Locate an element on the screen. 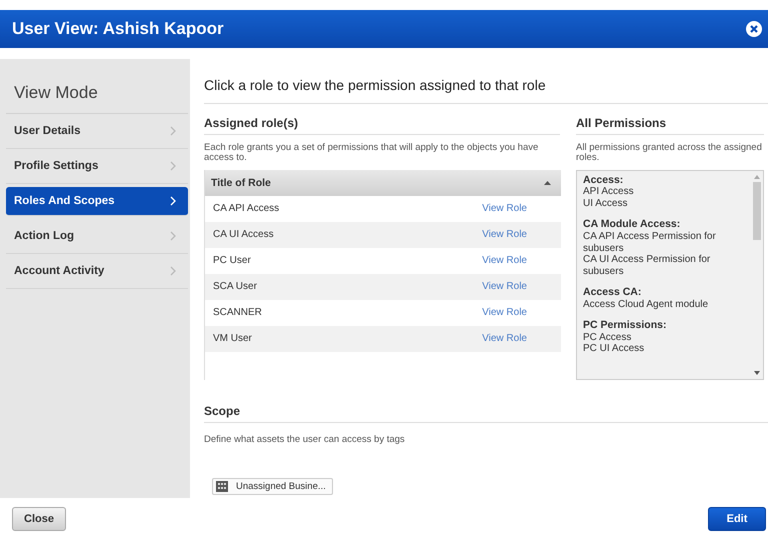 Image resolution: width=768 pixels, height=540 pixels. sidebar-item: User Details is located at coordinates (97, 131).